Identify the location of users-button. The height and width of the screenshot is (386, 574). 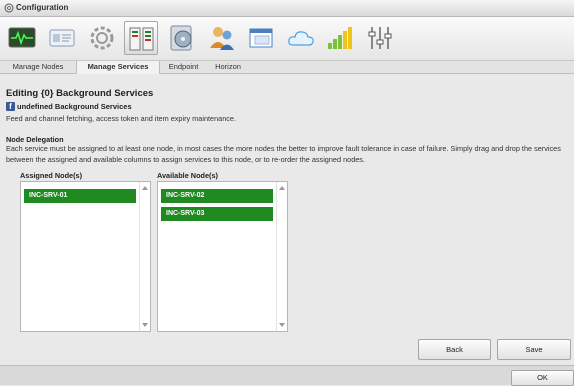
(222, 38).